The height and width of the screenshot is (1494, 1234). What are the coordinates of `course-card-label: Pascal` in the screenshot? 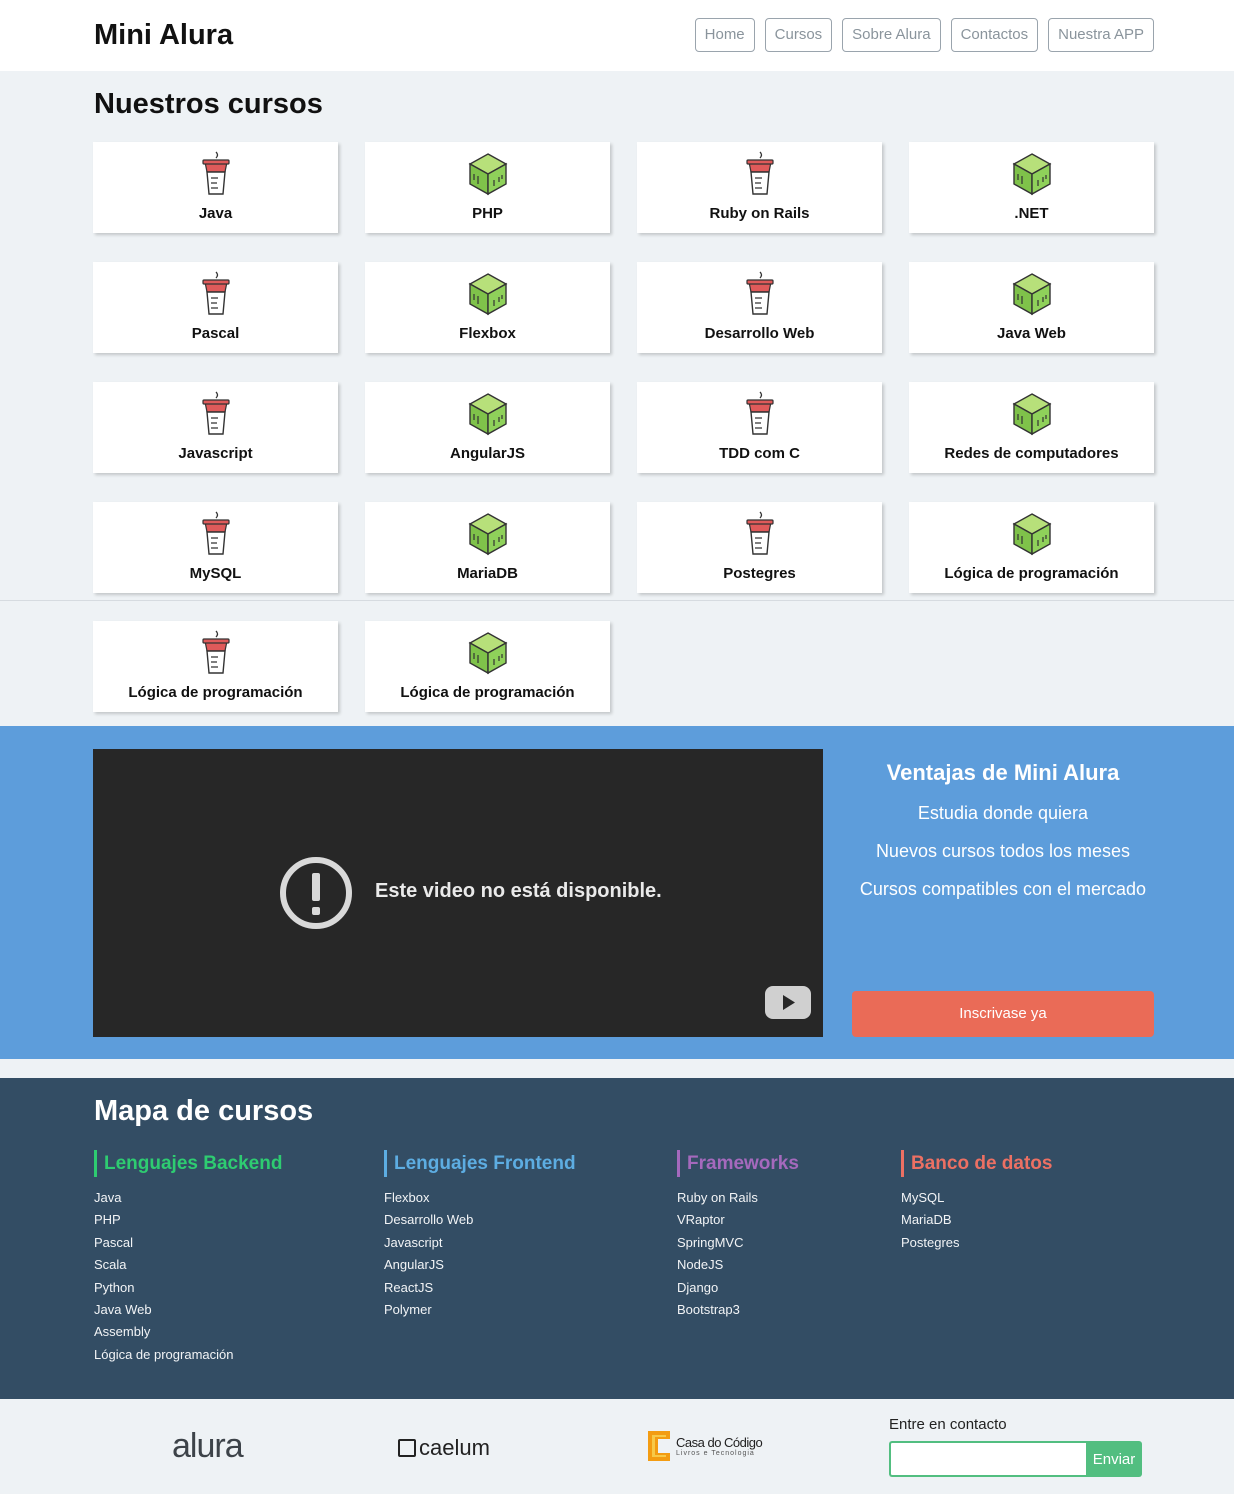 It's located at (215, 333).